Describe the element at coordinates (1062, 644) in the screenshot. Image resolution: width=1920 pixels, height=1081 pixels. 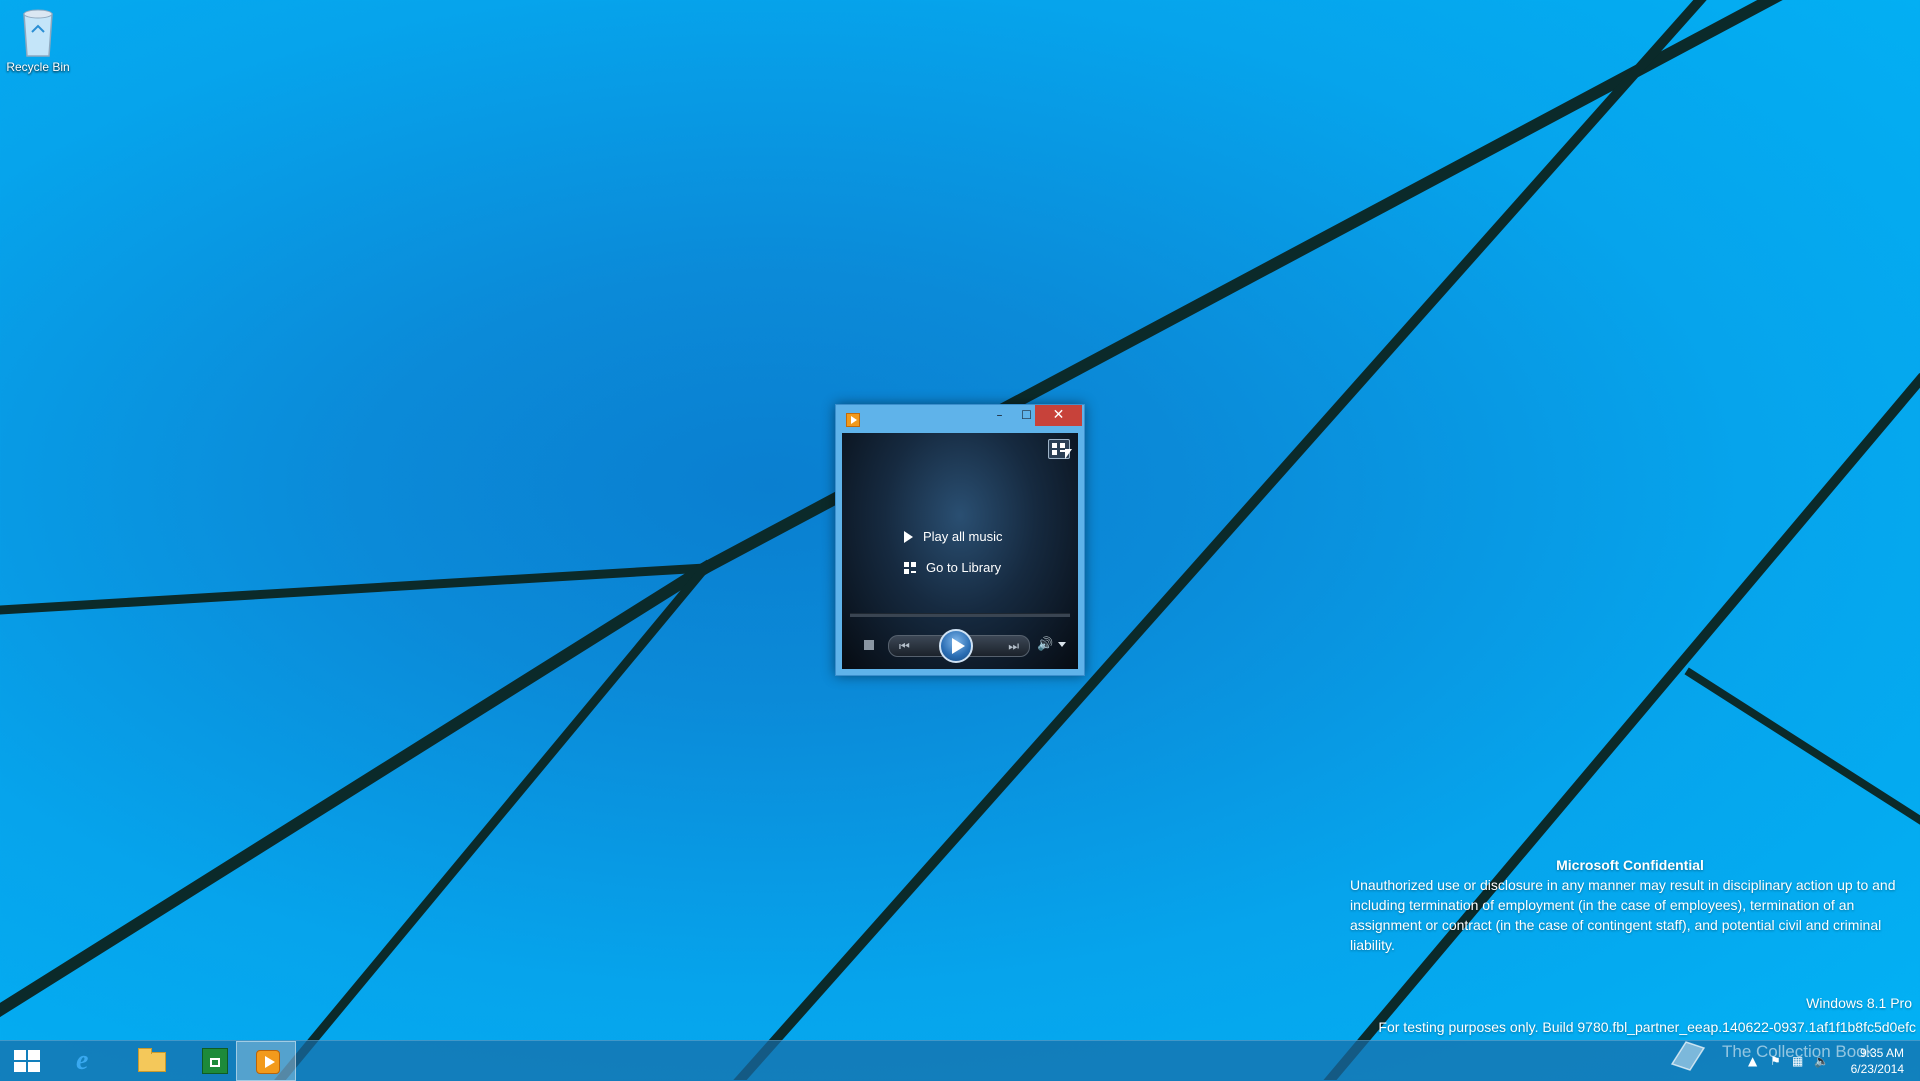
I see `volume-dropdown-icon` at that location.